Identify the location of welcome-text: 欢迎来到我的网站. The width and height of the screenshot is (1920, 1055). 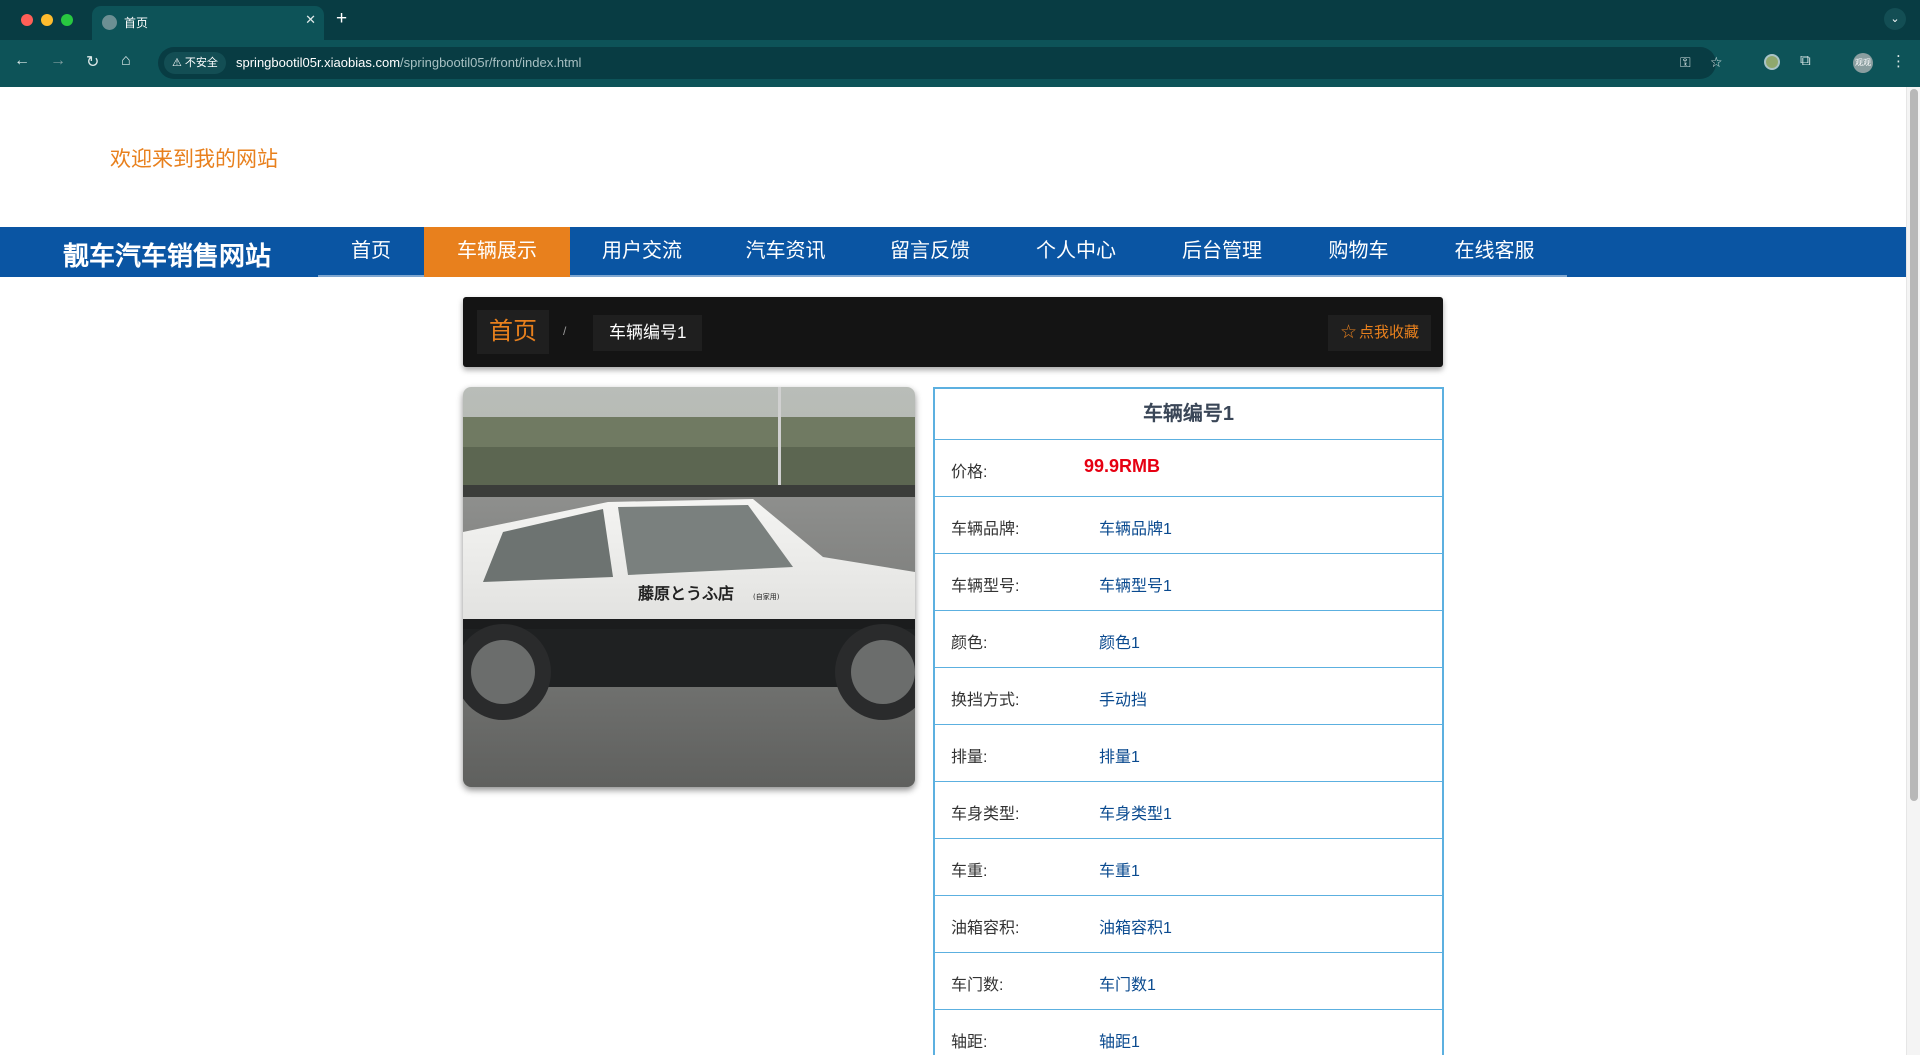
(194, 159).